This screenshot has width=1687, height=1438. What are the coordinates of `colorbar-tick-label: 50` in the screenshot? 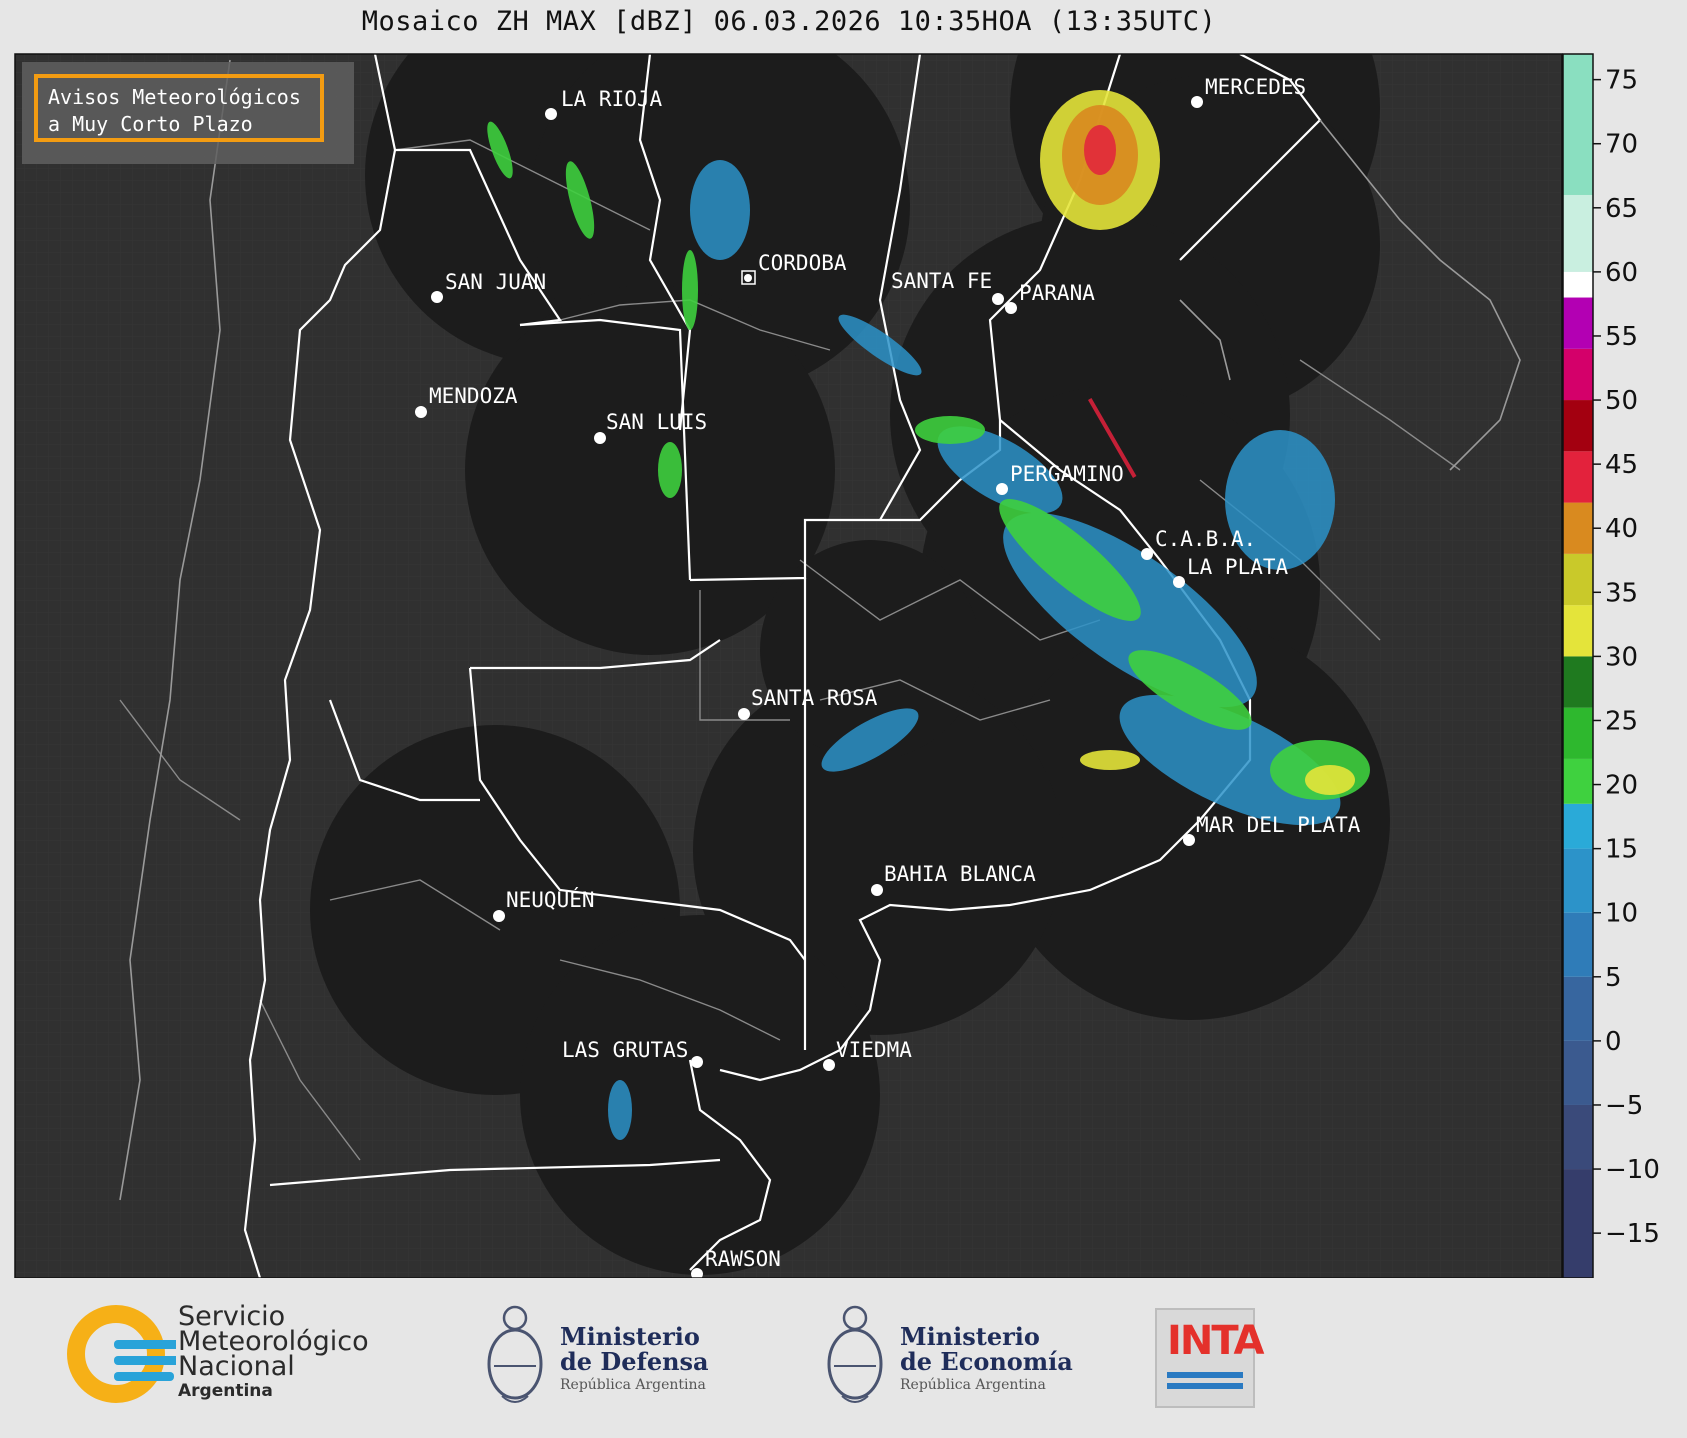 It's located at (1621, 401).